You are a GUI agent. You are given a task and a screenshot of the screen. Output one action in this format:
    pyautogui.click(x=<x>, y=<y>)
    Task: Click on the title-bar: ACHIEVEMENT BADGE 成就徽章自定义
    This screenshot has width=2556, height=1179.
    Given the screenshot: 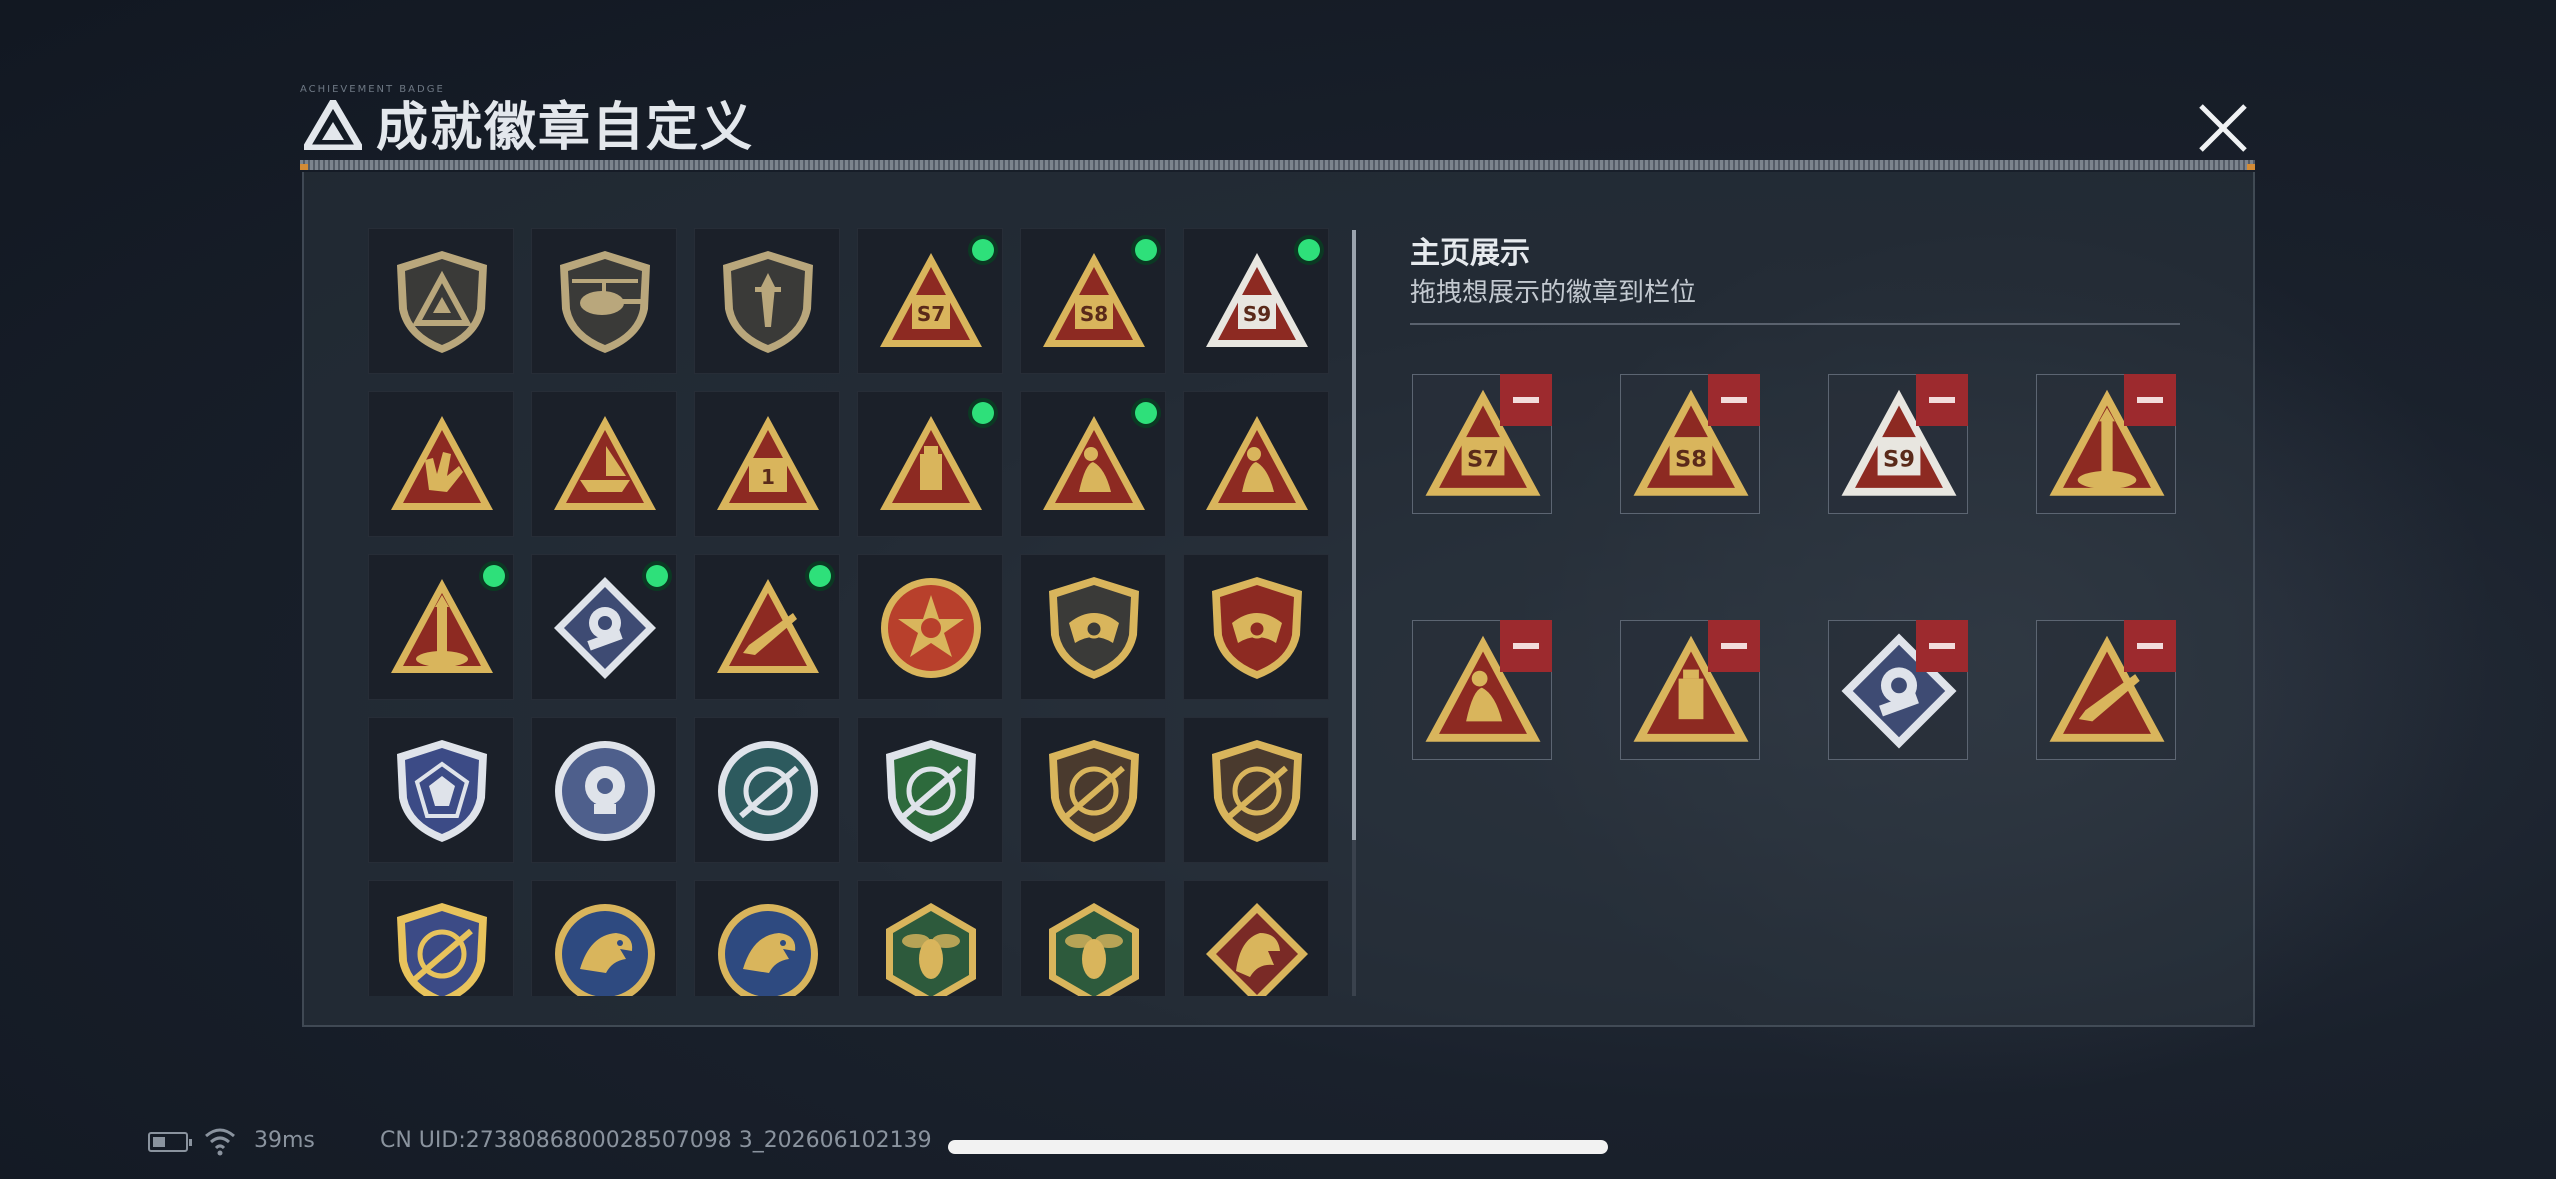 What is the action you would take?
    pyautogui.click(x=1277, y=127)
    